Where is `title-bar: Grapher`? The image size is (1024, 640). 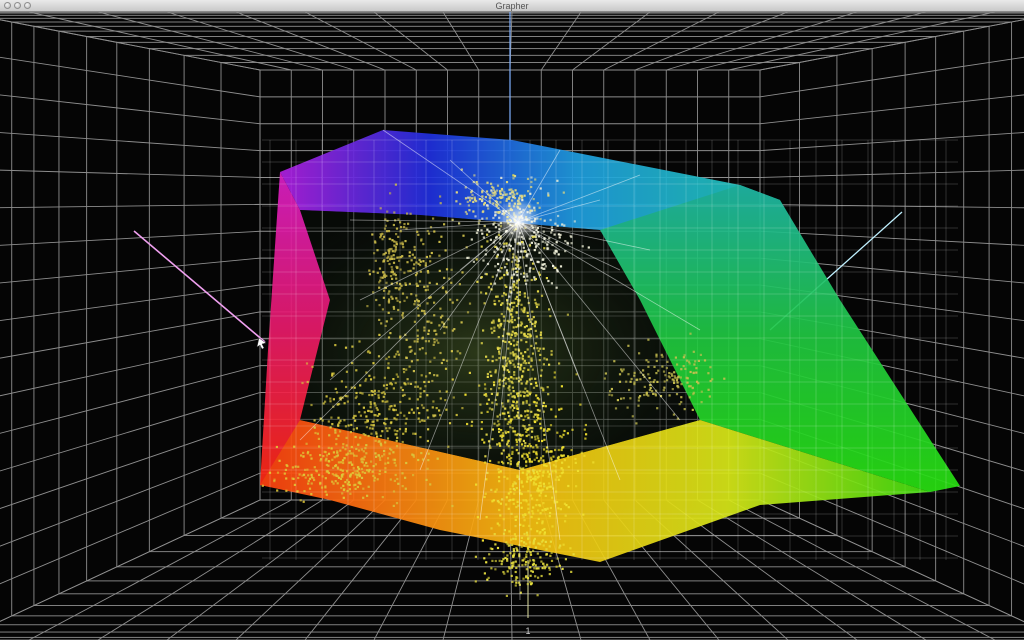 title-bar: Grapher is located at coordinates (512, 6).